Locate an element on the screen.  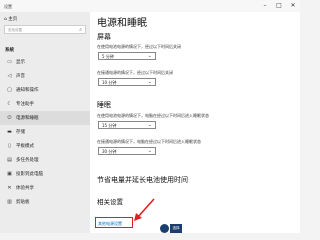
sidebar-item-label: 显示 is located at coordinates (20, 62).